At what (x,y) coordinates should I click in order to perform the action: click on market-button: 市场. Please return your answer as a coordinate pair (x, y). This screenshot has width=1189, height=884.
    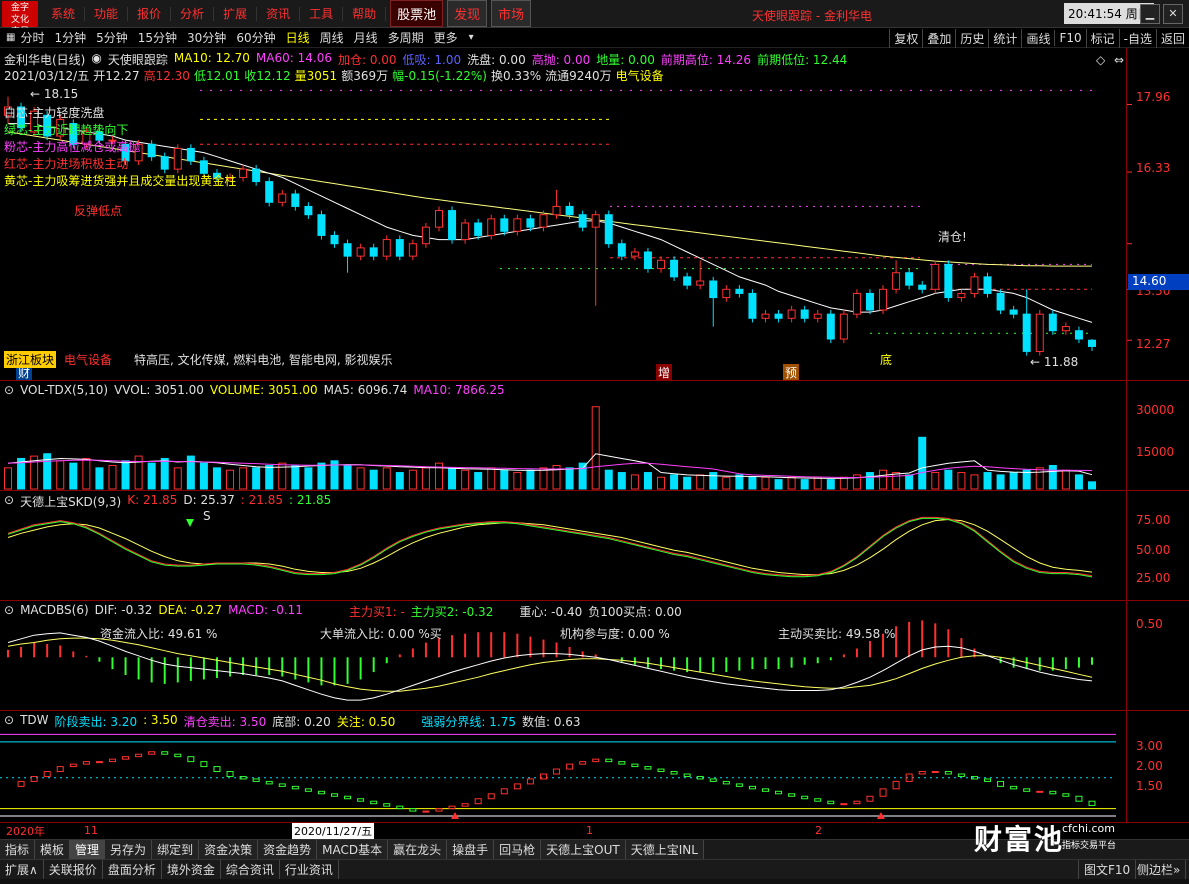
    Looking at the image, I should click on (511, 13).